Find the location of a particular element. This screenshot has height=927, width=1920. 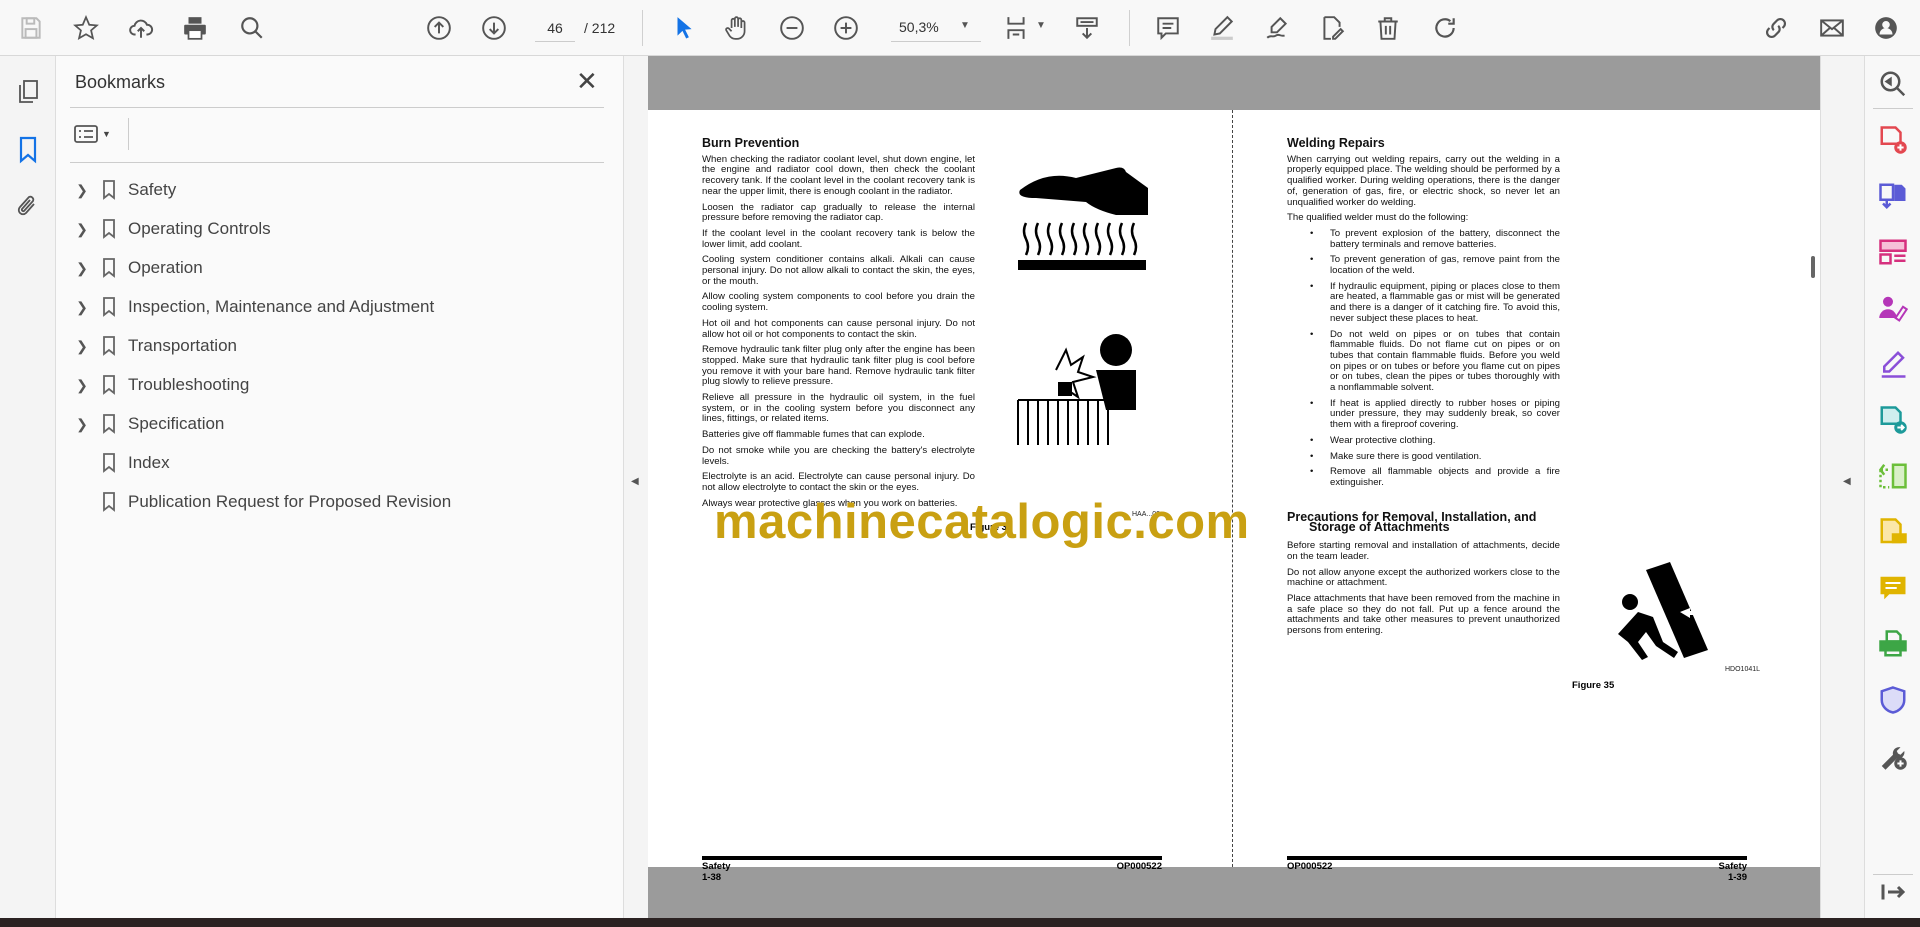

vertical-scrollbar-area: ◀ is located at coordinates (1837, 487).